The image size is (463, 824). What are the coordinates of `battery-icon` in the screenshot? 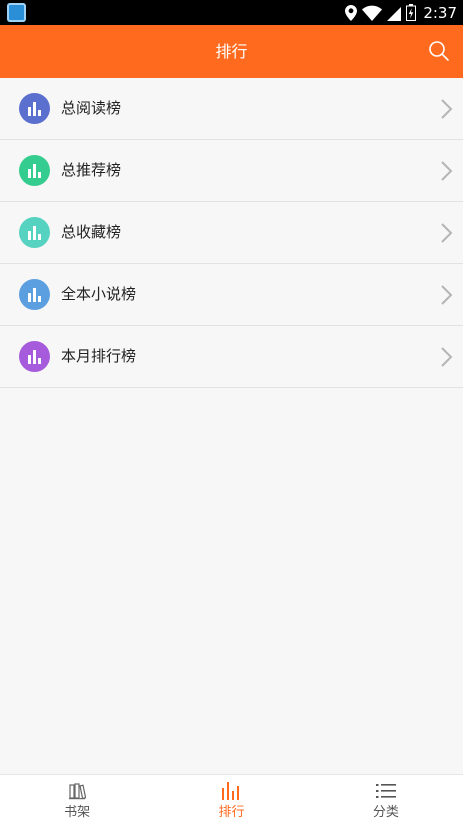 It's located at (411, 12).